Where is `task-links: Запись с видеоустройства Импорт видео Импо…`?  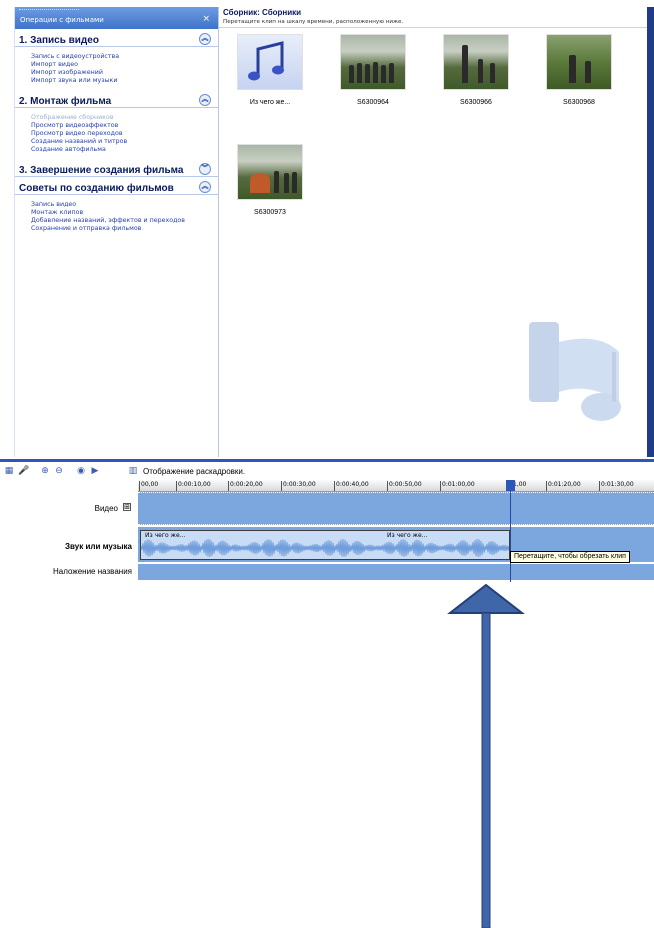 task-links: Запись с видеоустройства Импорт видео Импо… is located at coordinates (116, 68).